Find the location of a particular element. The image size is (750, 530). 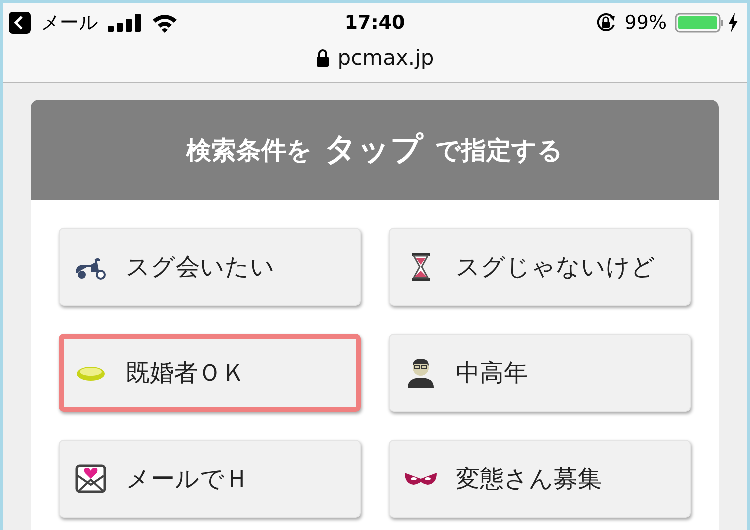

battery-percent: 99% is located at coordinates (645, 23).